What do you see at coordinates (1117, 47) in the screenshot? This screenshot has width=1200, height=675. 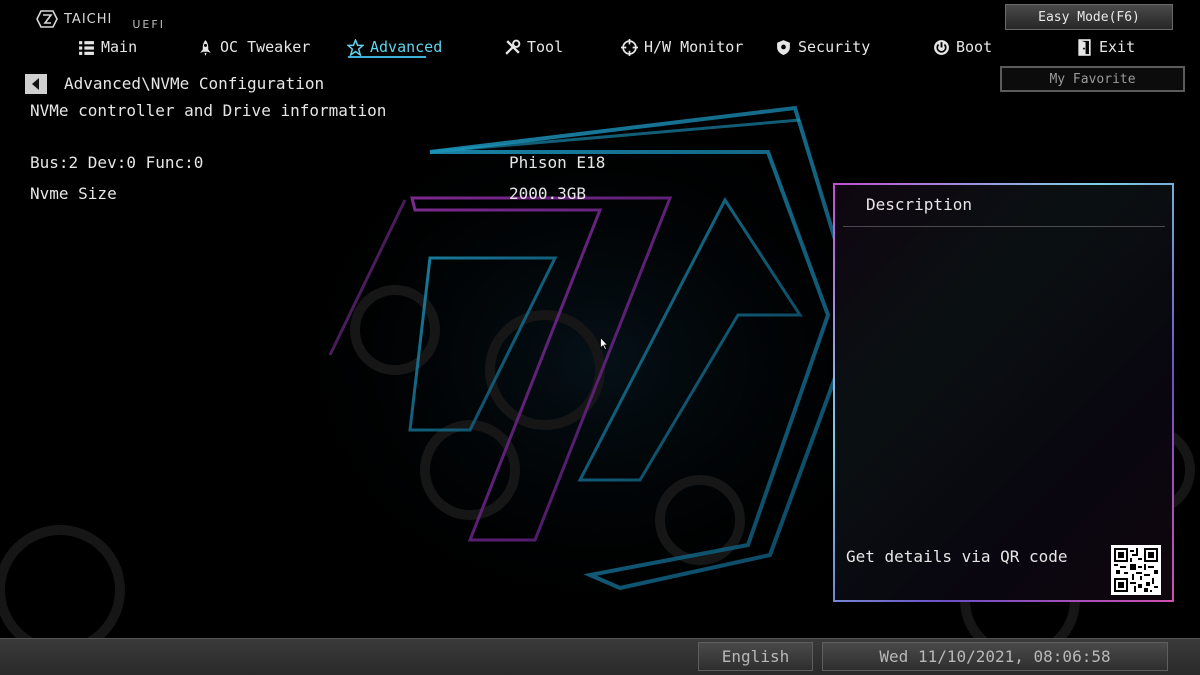 I see `tab-exit-label: Exit` at bounding box center [1117, 47].